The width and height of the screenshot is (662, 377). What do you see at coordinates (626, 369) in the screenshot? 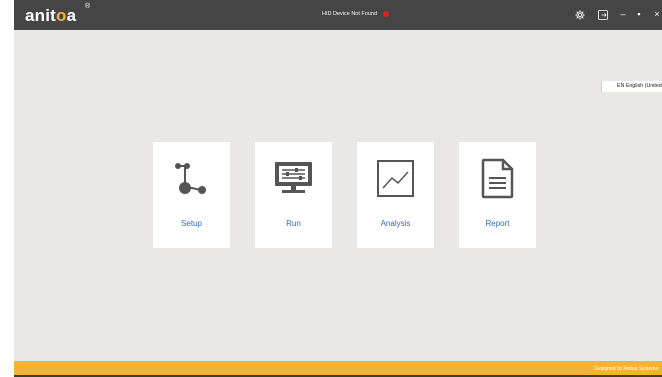
I see `footer-credit: Designed by Anitoa Systems` at bounding box center [626, 369].